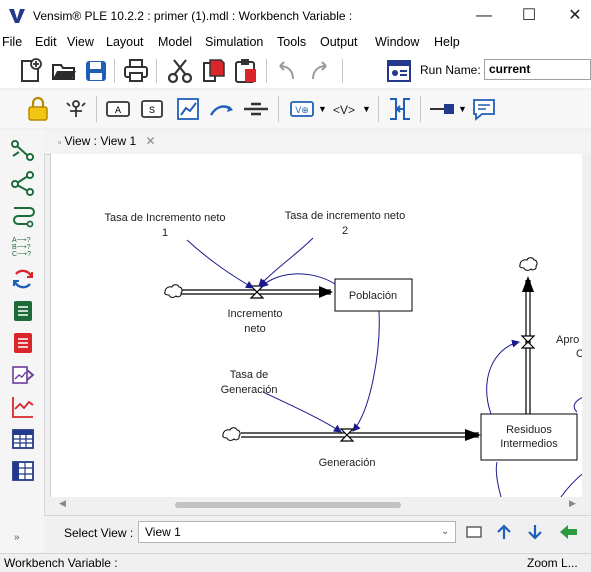 Image resolution: width=591 pixels, height=572 pixels. I want to click on flow-label-generacion: Generación, so click(347, 463).